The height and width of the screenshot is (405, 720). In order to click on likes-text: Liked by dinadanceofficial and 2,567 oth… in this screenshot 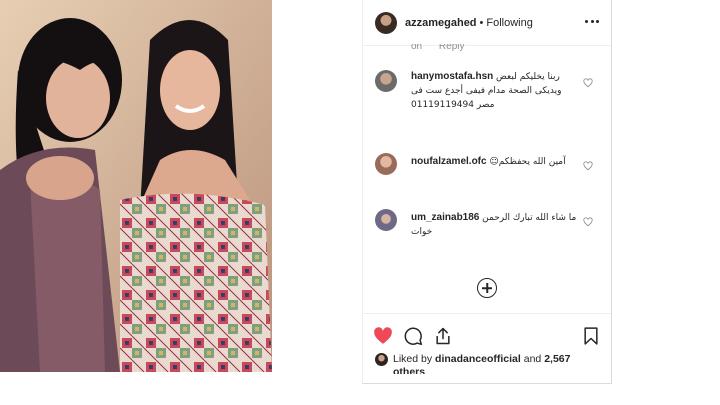, I will do `click(497, 363)`.